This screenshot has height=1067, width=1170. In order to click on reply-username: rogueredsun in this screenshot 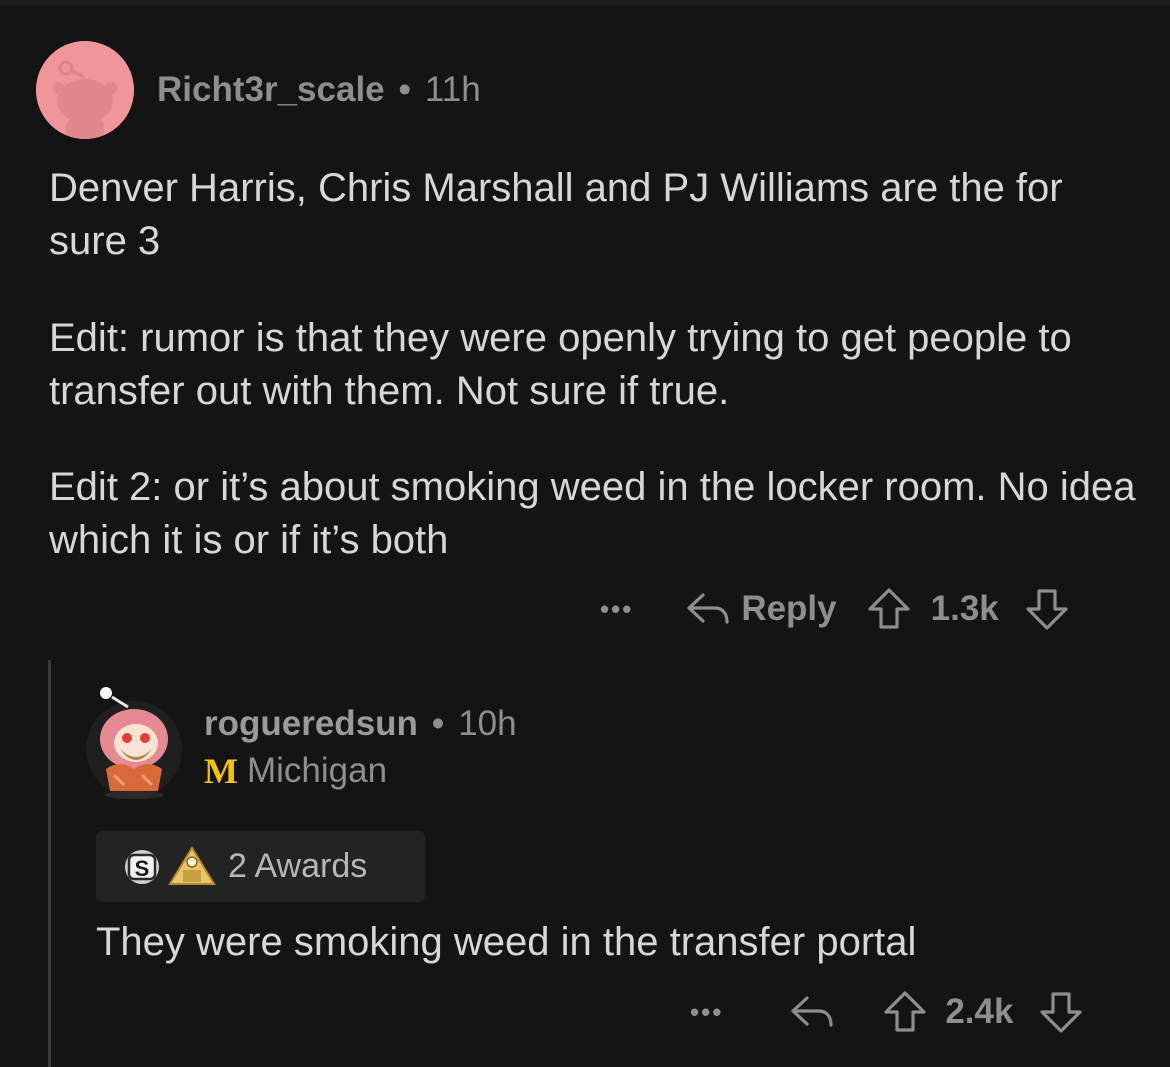, I will do `click(311, 723)`.